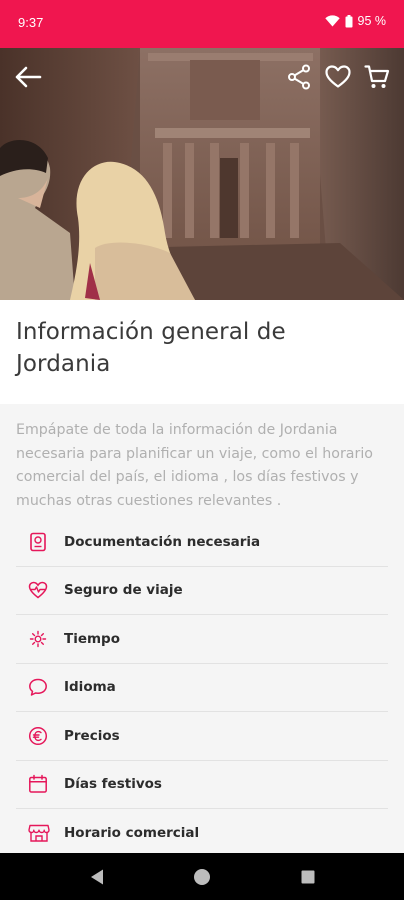 The width and height of the screenshot is (404, 900). I want to click on cart-icon, so click(377, 77).